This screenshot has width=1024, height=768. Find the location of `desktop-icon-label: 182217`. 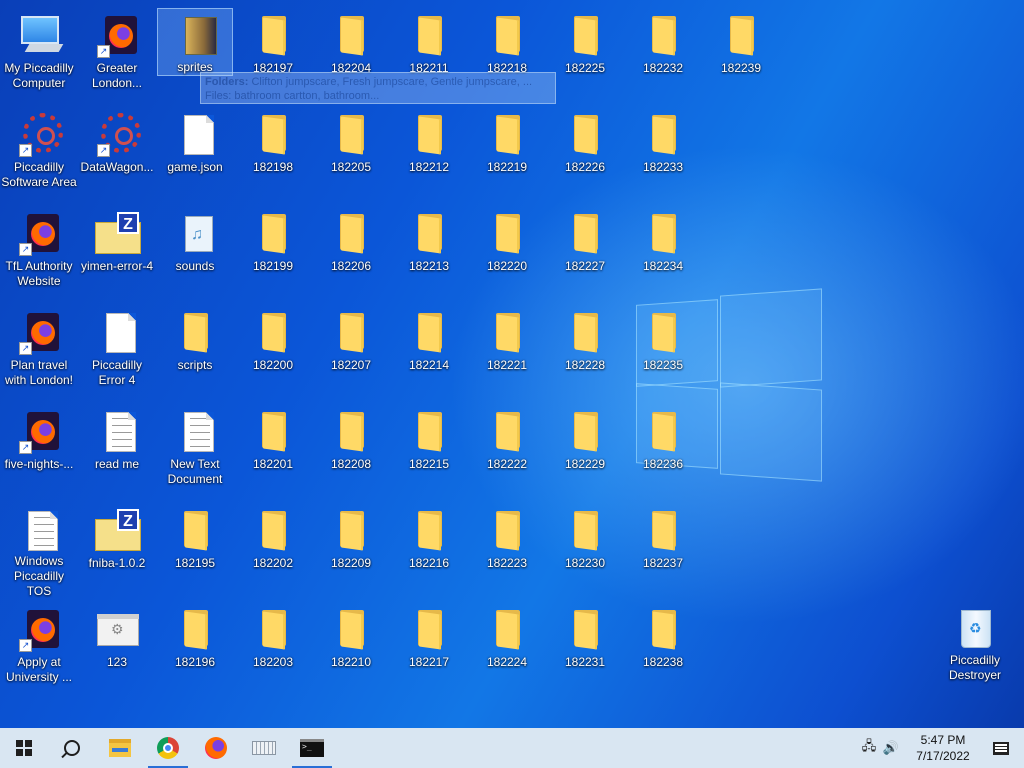

desktop-icon-label: 182217 is located at coordinates (429, 662).